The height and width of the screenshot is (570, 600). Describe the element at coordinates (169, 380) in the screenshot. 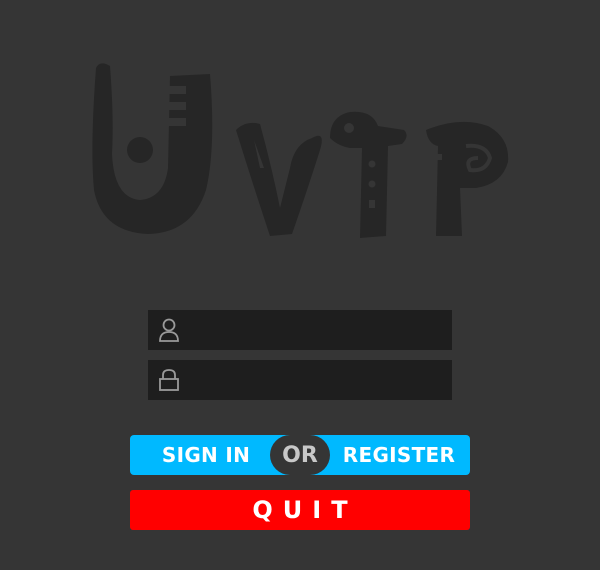

I see `lock-icon` at that location.